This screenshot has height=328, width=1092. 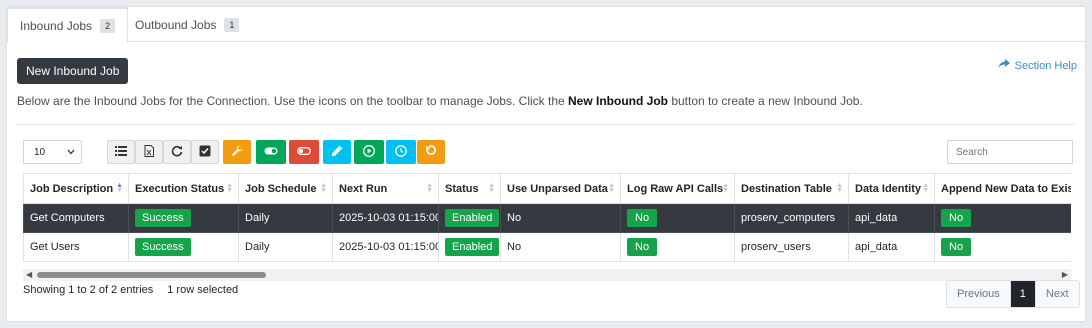 I want to click on refresh-icon, so click(x=177, y=152).